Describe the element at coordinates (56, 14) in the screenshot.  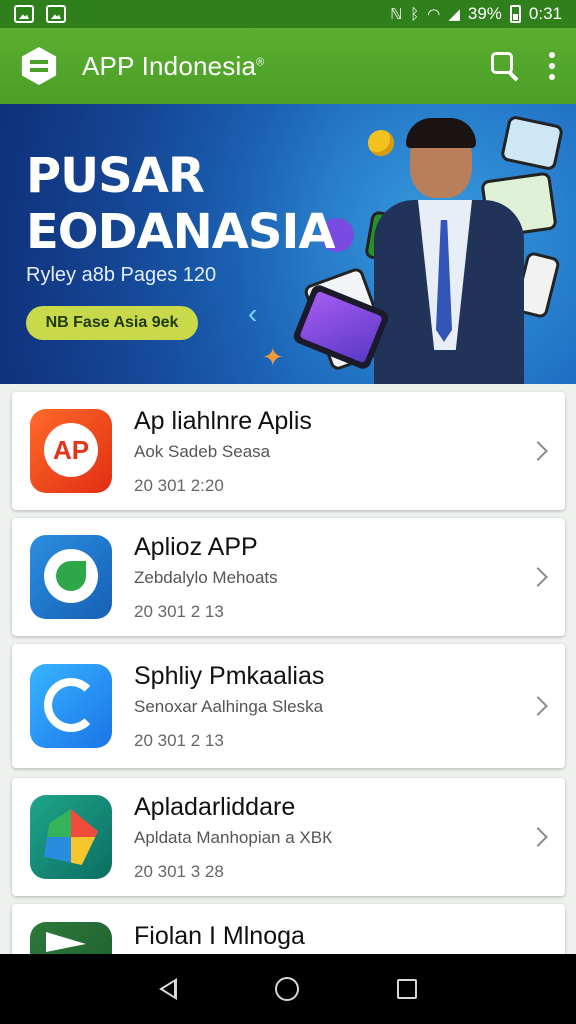
I see `photo-icon` at that location.